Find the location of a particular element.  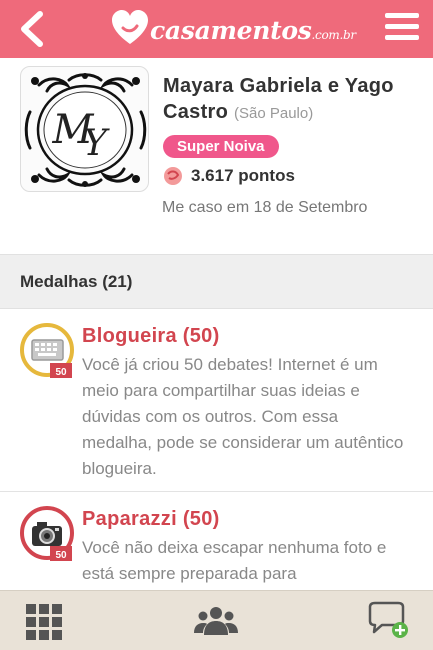

bottom-navigation is located at coordinates (216, 620).